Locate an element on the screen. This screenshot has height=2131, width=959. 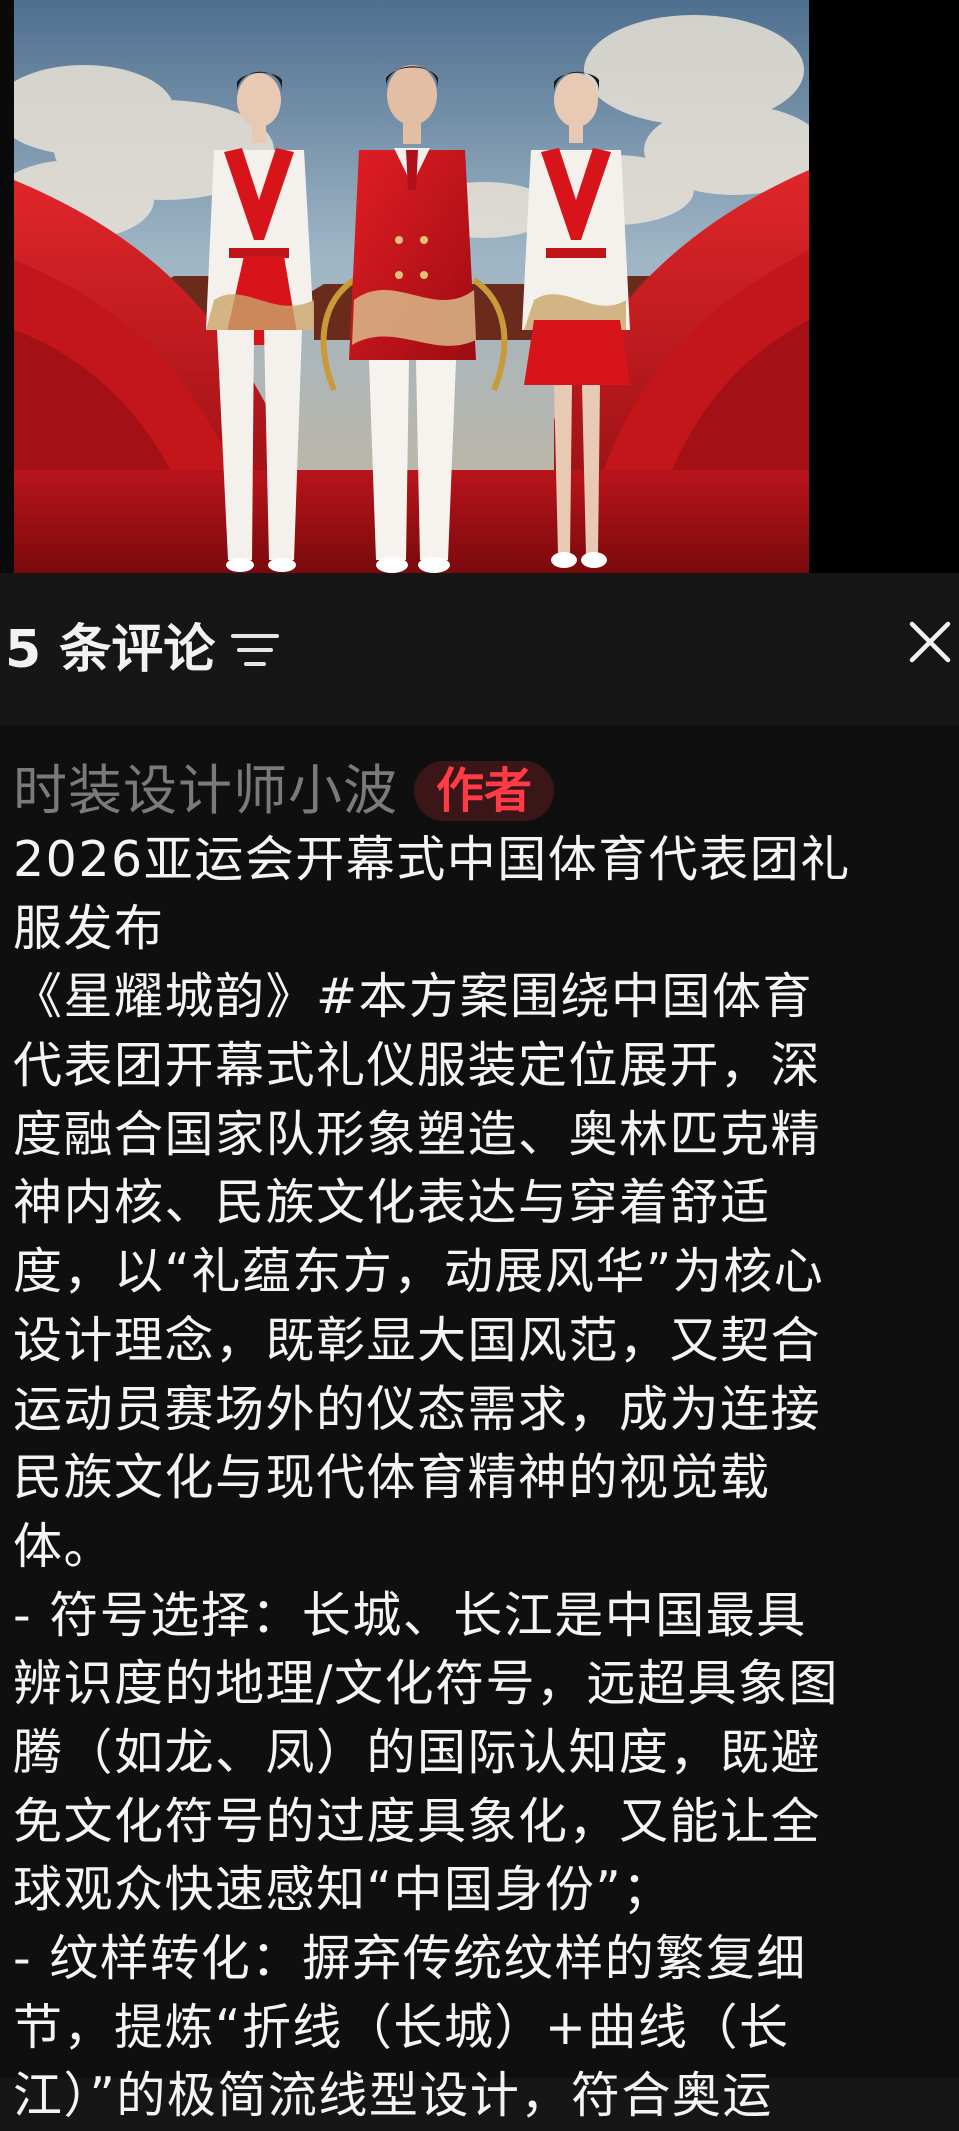
comment-line: 辨识度的地理/文化符号，远超具象图 is located at coordinates (426, 1684).